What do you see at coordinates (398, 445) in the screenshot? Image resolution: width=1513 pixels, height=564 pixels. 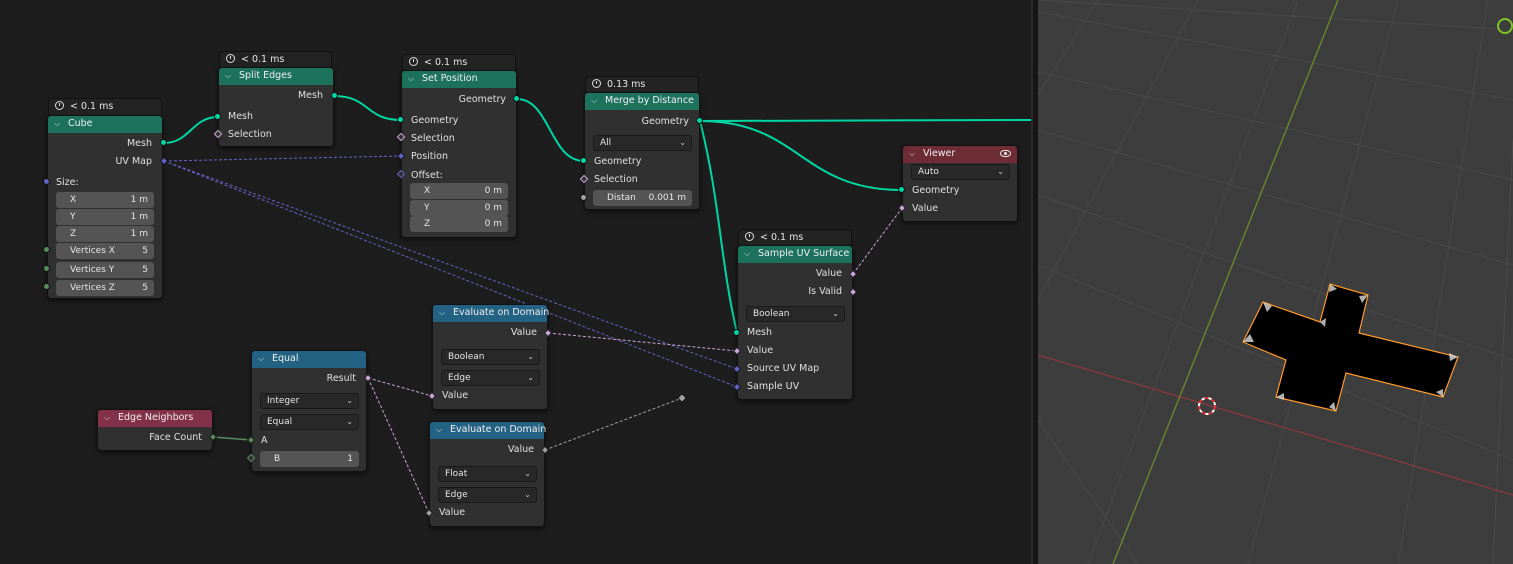 I see `link-equal-eval2` at bounding box center [398, 445].